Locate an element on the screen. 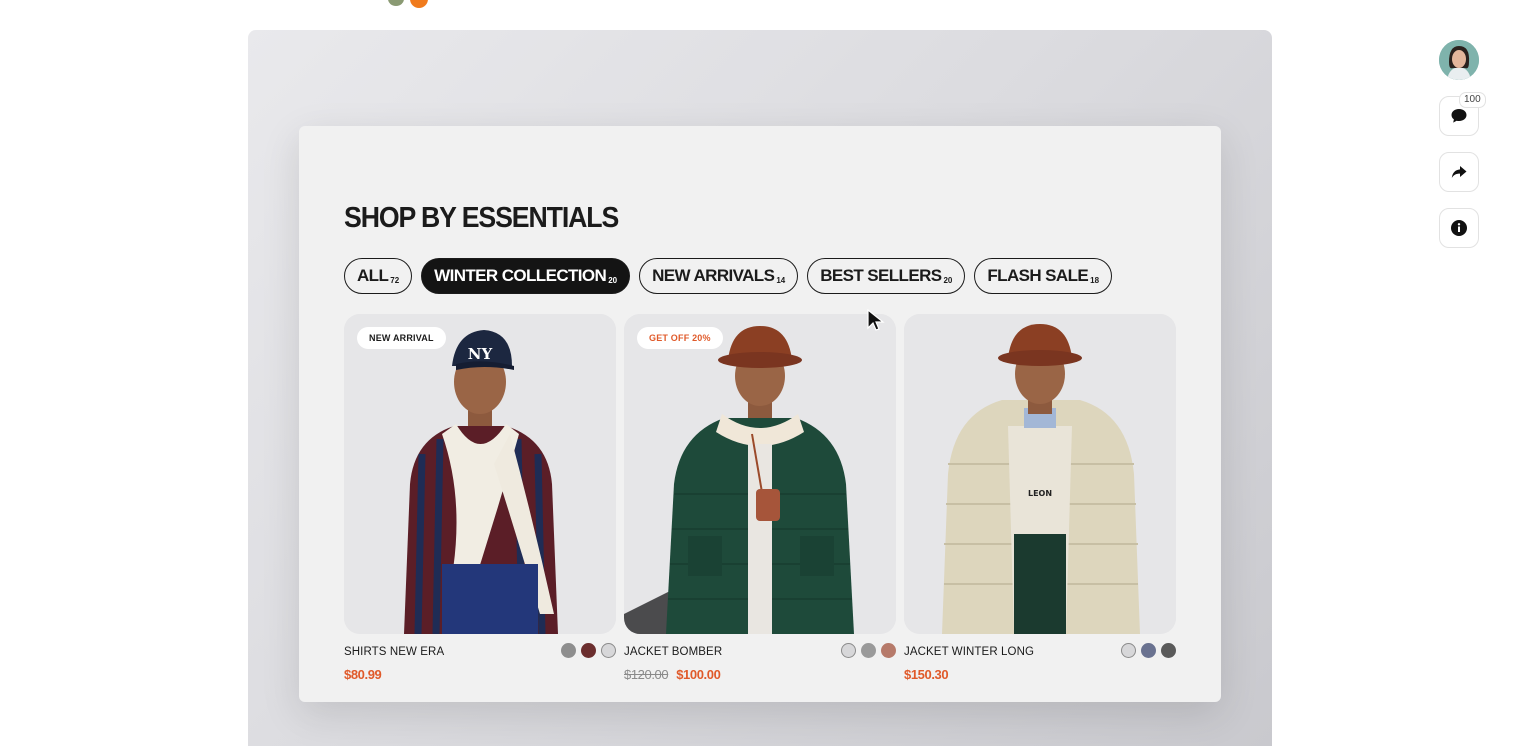 Image resolution: width=1519 pixels, height=746 pixels. tab-flash-sale: FLASH SALE 18 is located at coordinates (1043, 276).